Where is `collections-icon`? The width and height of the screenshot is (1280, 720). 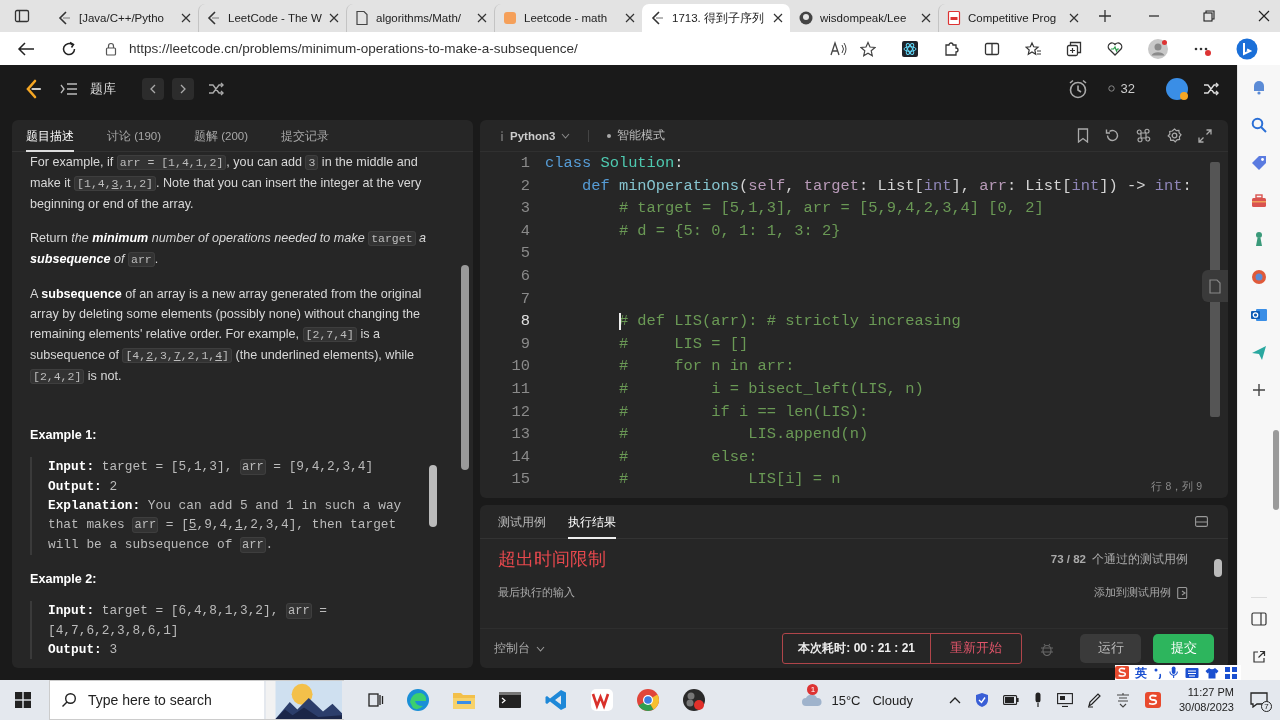 collections-icon is located at coordinates (1074, 48).